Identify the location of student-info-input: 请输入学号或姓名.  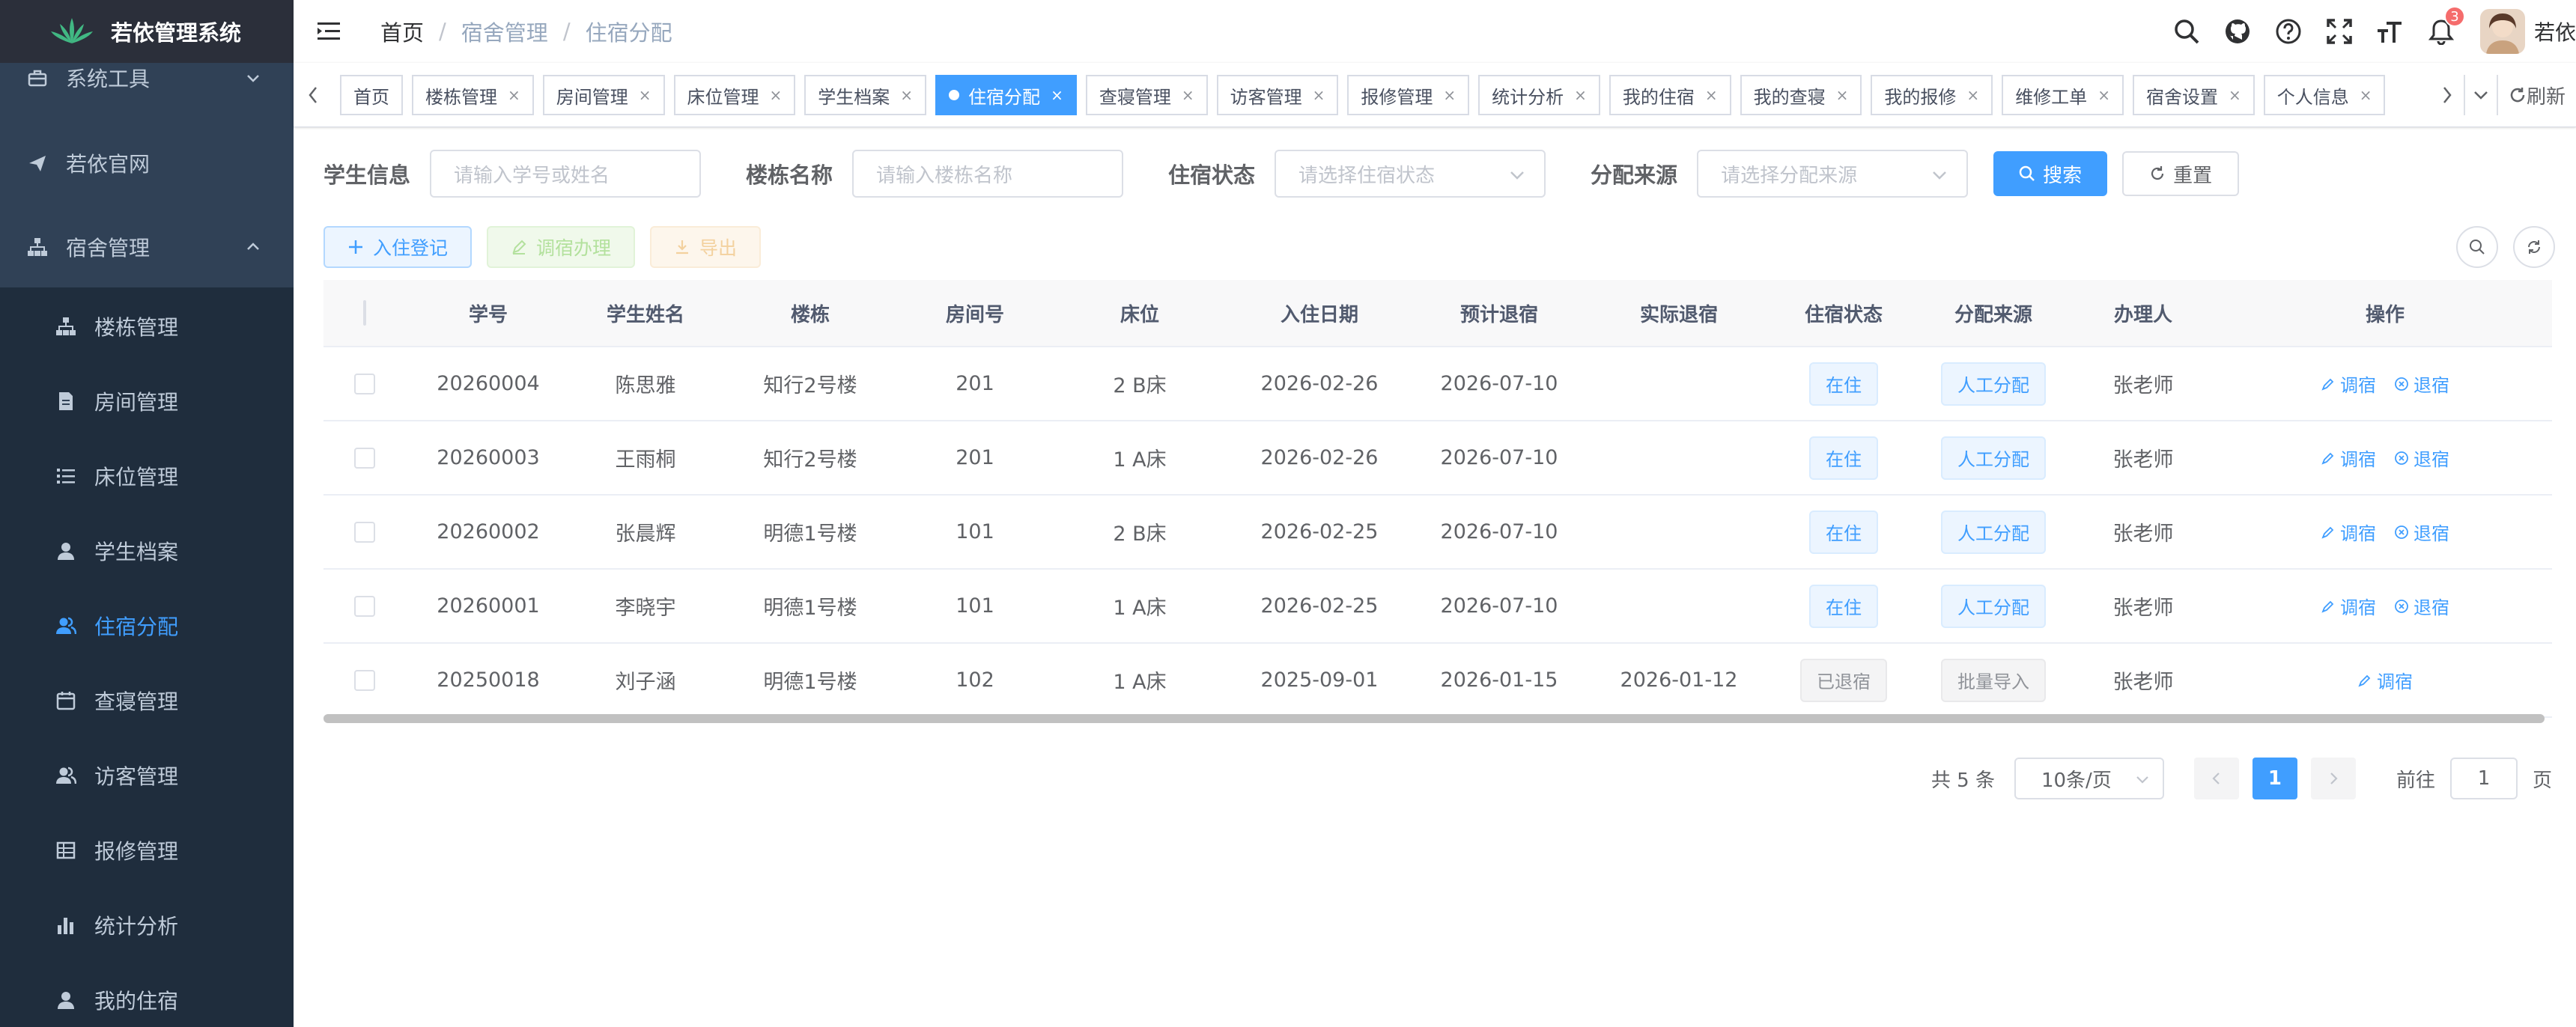
(566, 174).